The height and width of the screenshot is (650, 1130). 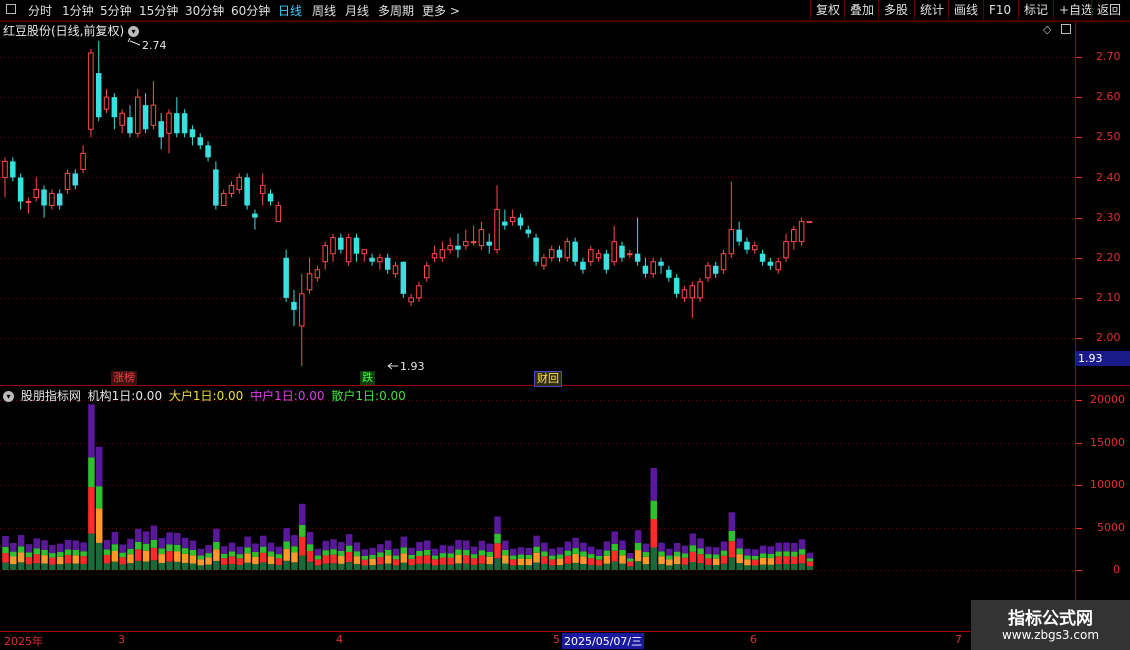 What do you see at coordinates (64, 31) in the screenshot?
I see `stock-title-text: 红豆股份(日线,前复权)` at bounding box center [64, 31].